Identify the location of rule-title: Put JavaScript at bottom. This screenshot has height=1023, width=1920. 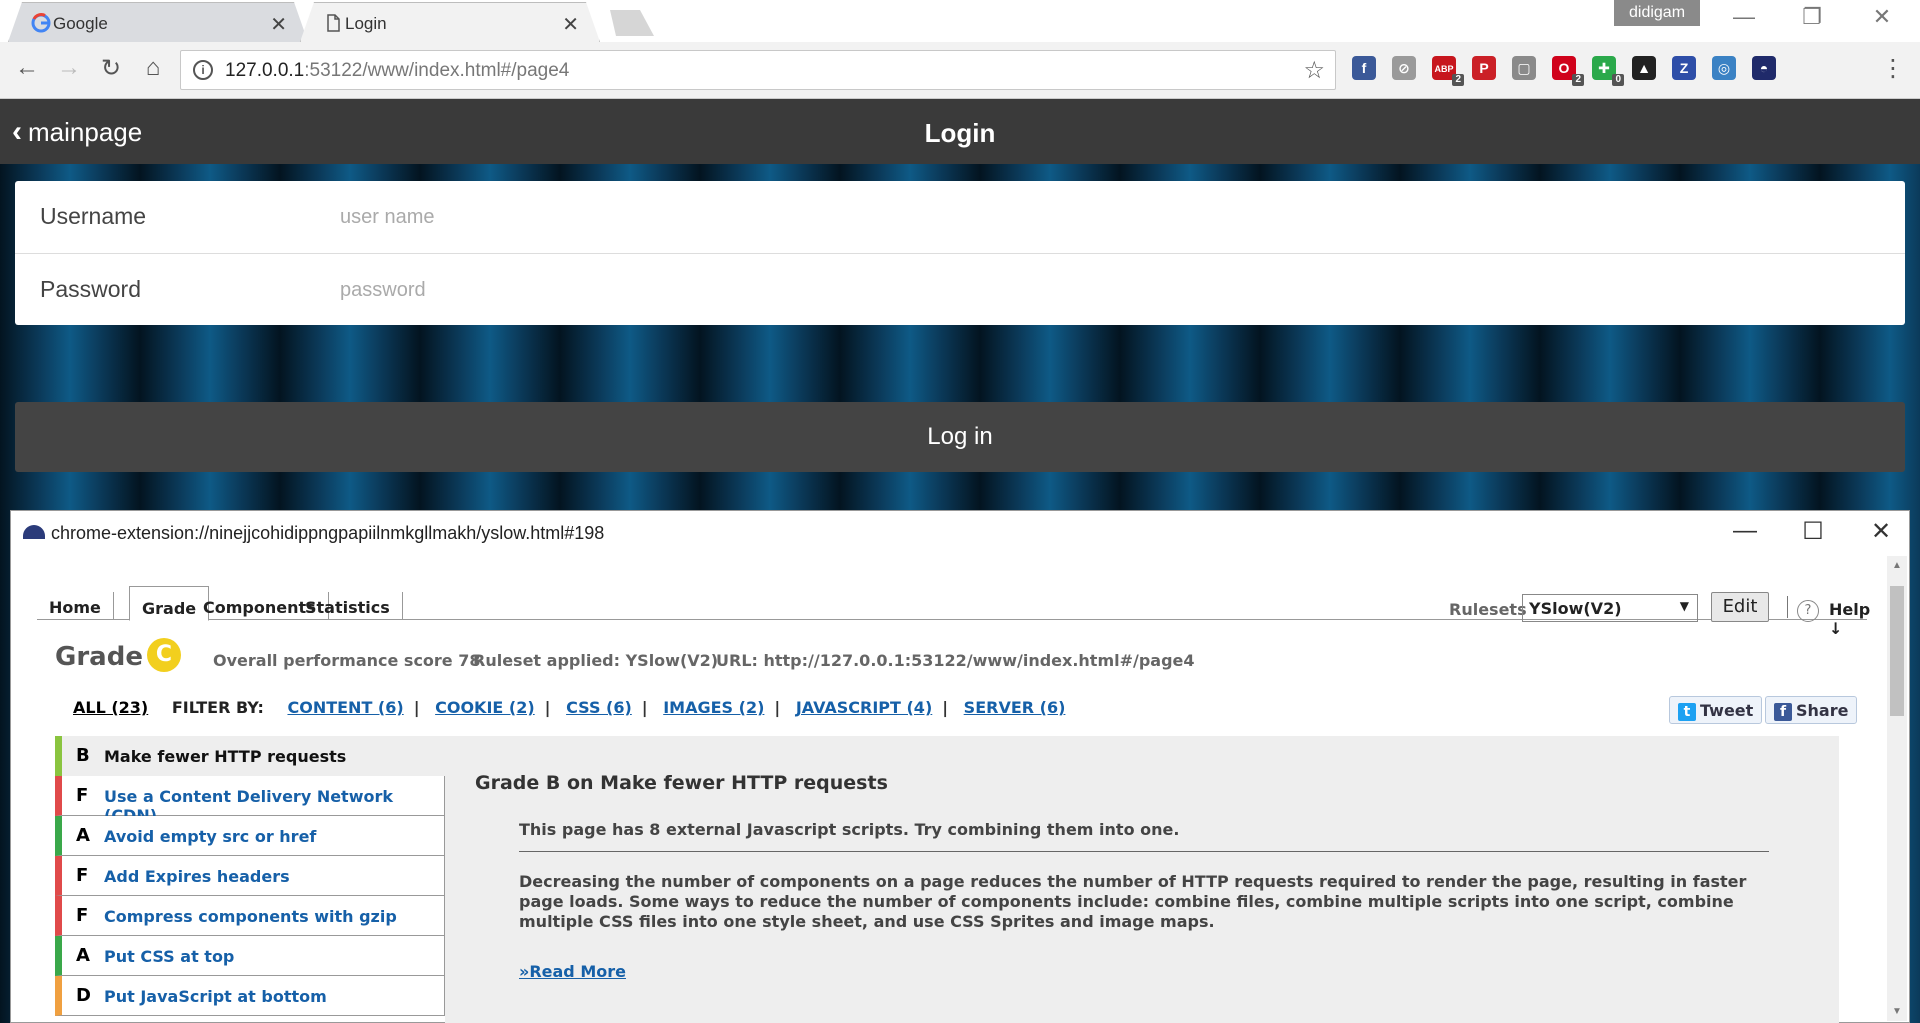
(215, 996).